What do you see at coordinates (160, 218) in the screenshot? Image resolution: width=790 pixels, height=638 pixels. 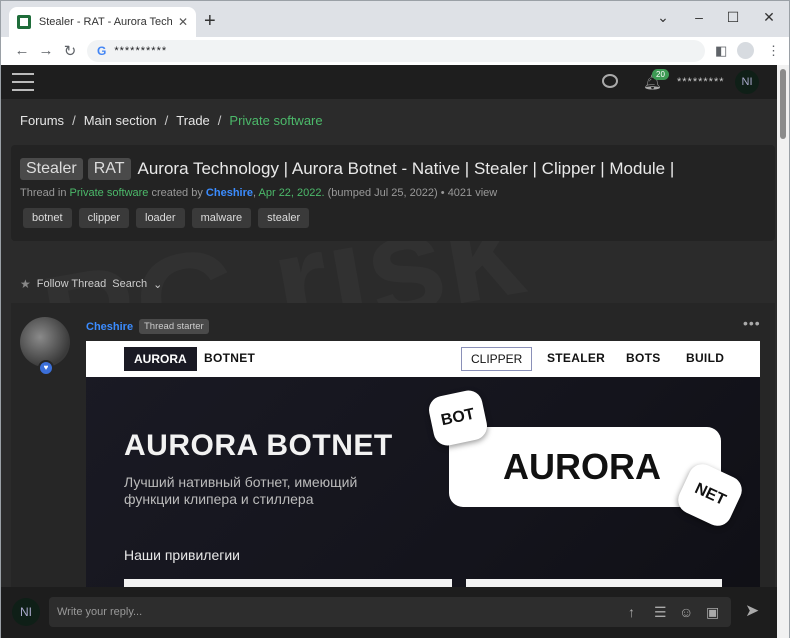 I see `tag-loader: loader` at bounding box center [160, 218].